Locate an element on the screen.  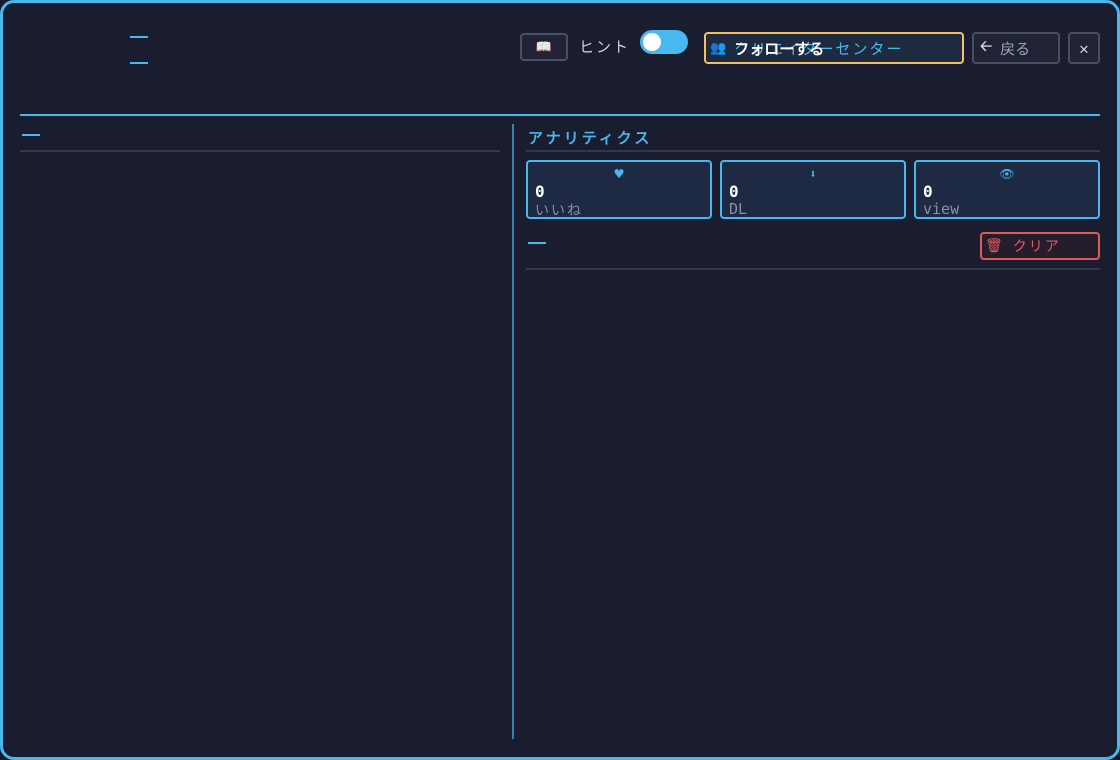
close-icon: ✕ is located at coordinates (1084, 48).